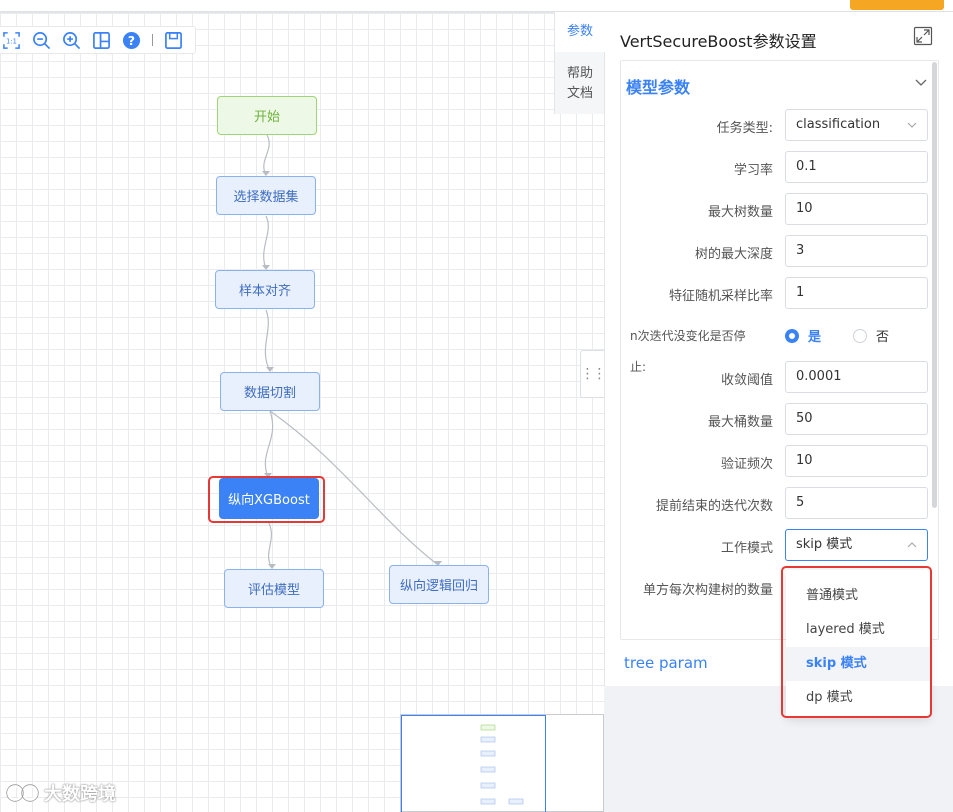 The image size is (953, 812). What do you see at coordinates (270, 391) in the screenshot?
I see `node-data-split: 数据切割` at bounding box center [270, 391].